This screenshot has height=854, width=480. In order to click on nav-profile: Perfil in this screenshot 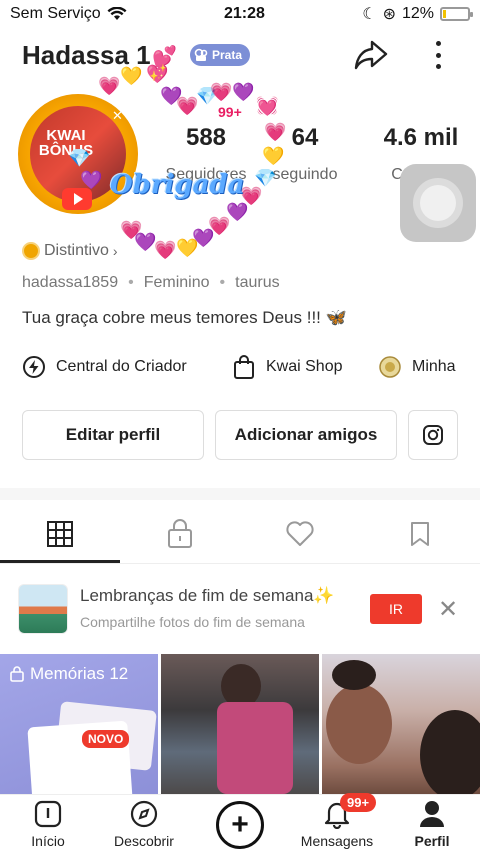, I will do `click(432, 826)`.